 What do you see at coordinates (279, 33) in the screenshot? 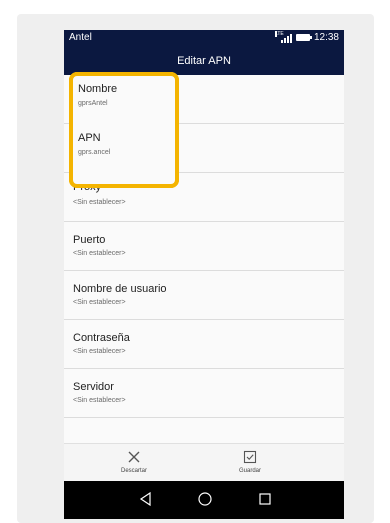
I see `network-type: LTE` at bounding box center [279, 33].